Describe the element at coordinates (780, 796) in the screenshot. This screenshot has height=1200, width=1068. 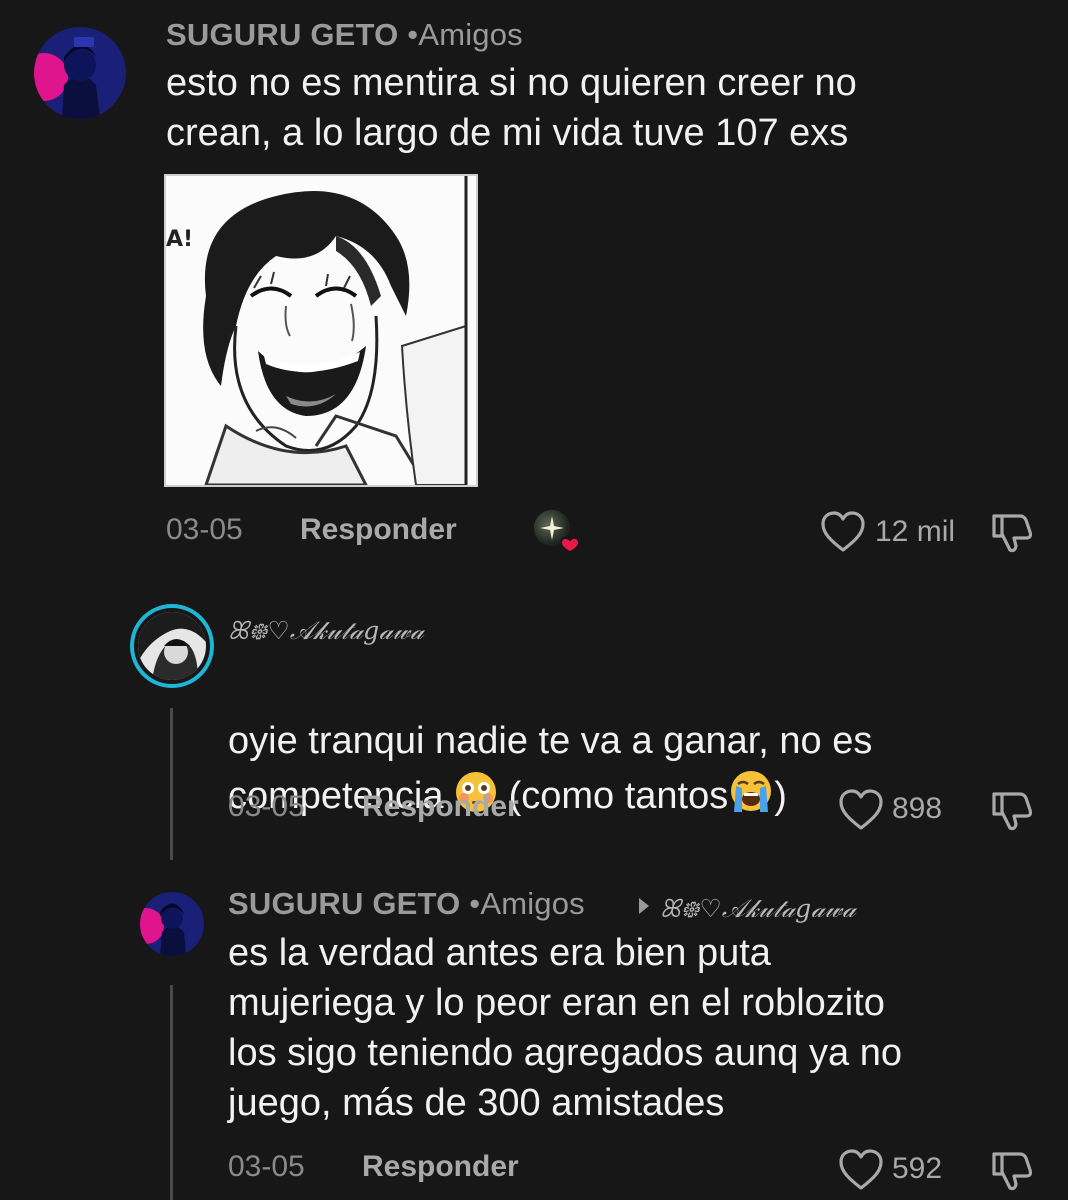
I see `comment-text-part3: )` at that location.